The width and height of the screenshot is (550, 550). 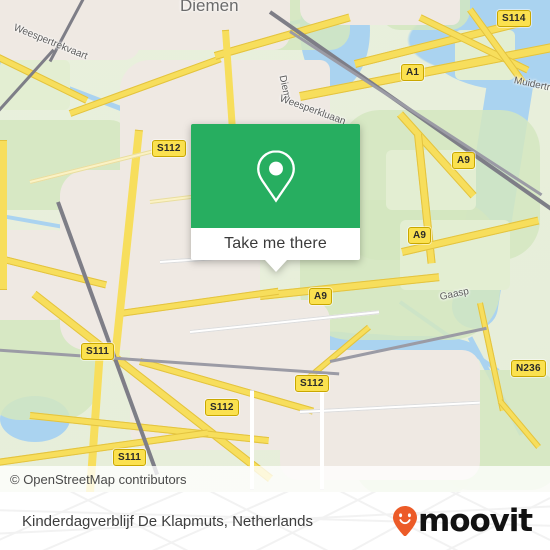 I want to click on moovit-logo: moovit, so click(x=471, y=521).